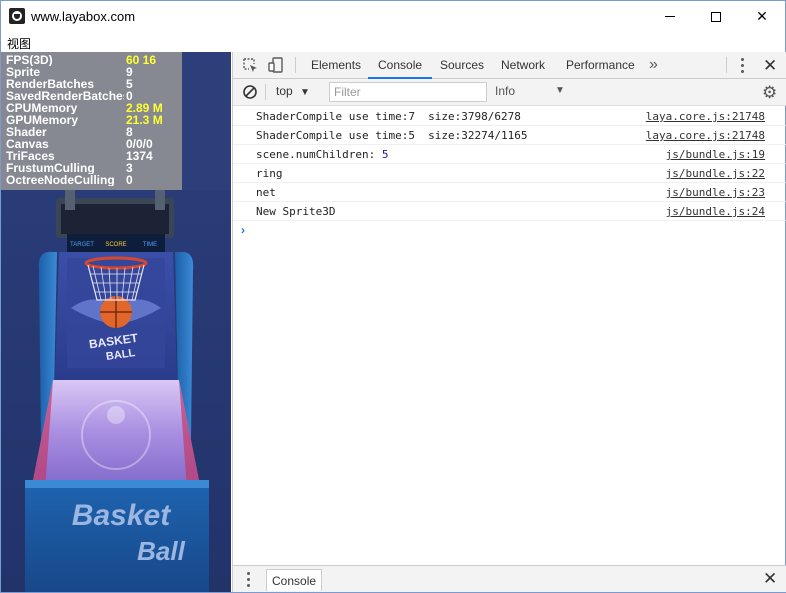 The image size is (786, 593). What do you see at coordinates (60, 180) in the screenshot?
I see `stat-label: OctreeNodeCulling` at bounding box center [60, 180].